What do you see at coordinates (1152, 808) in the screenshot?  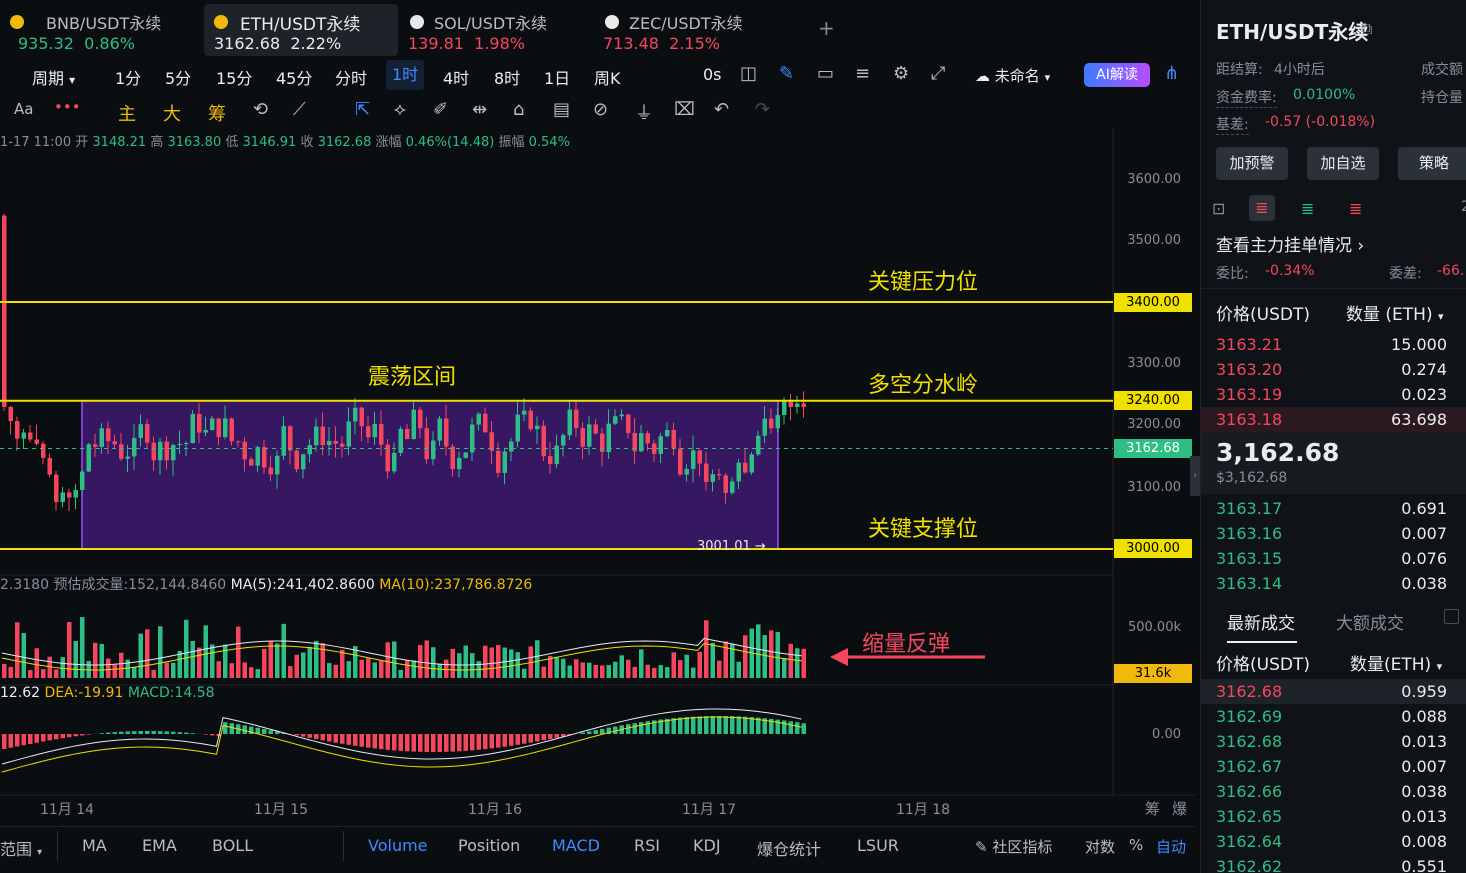 I see `chip-corner-button: 筹` at bounding box center [1152, 808].